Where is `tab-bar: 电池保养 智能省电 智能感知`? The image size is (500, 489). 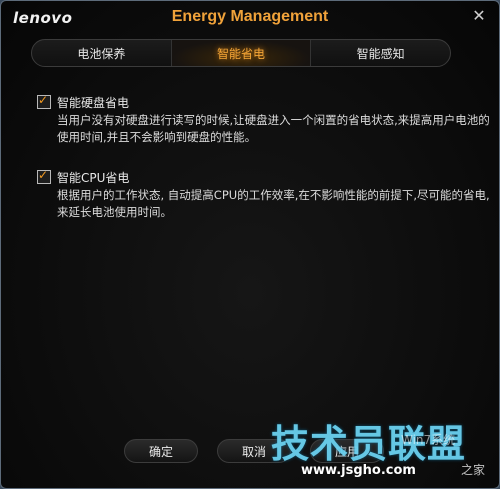 tab-bar: 电池保养 智能省电 智能感知 is located at coordinates (241, 53).